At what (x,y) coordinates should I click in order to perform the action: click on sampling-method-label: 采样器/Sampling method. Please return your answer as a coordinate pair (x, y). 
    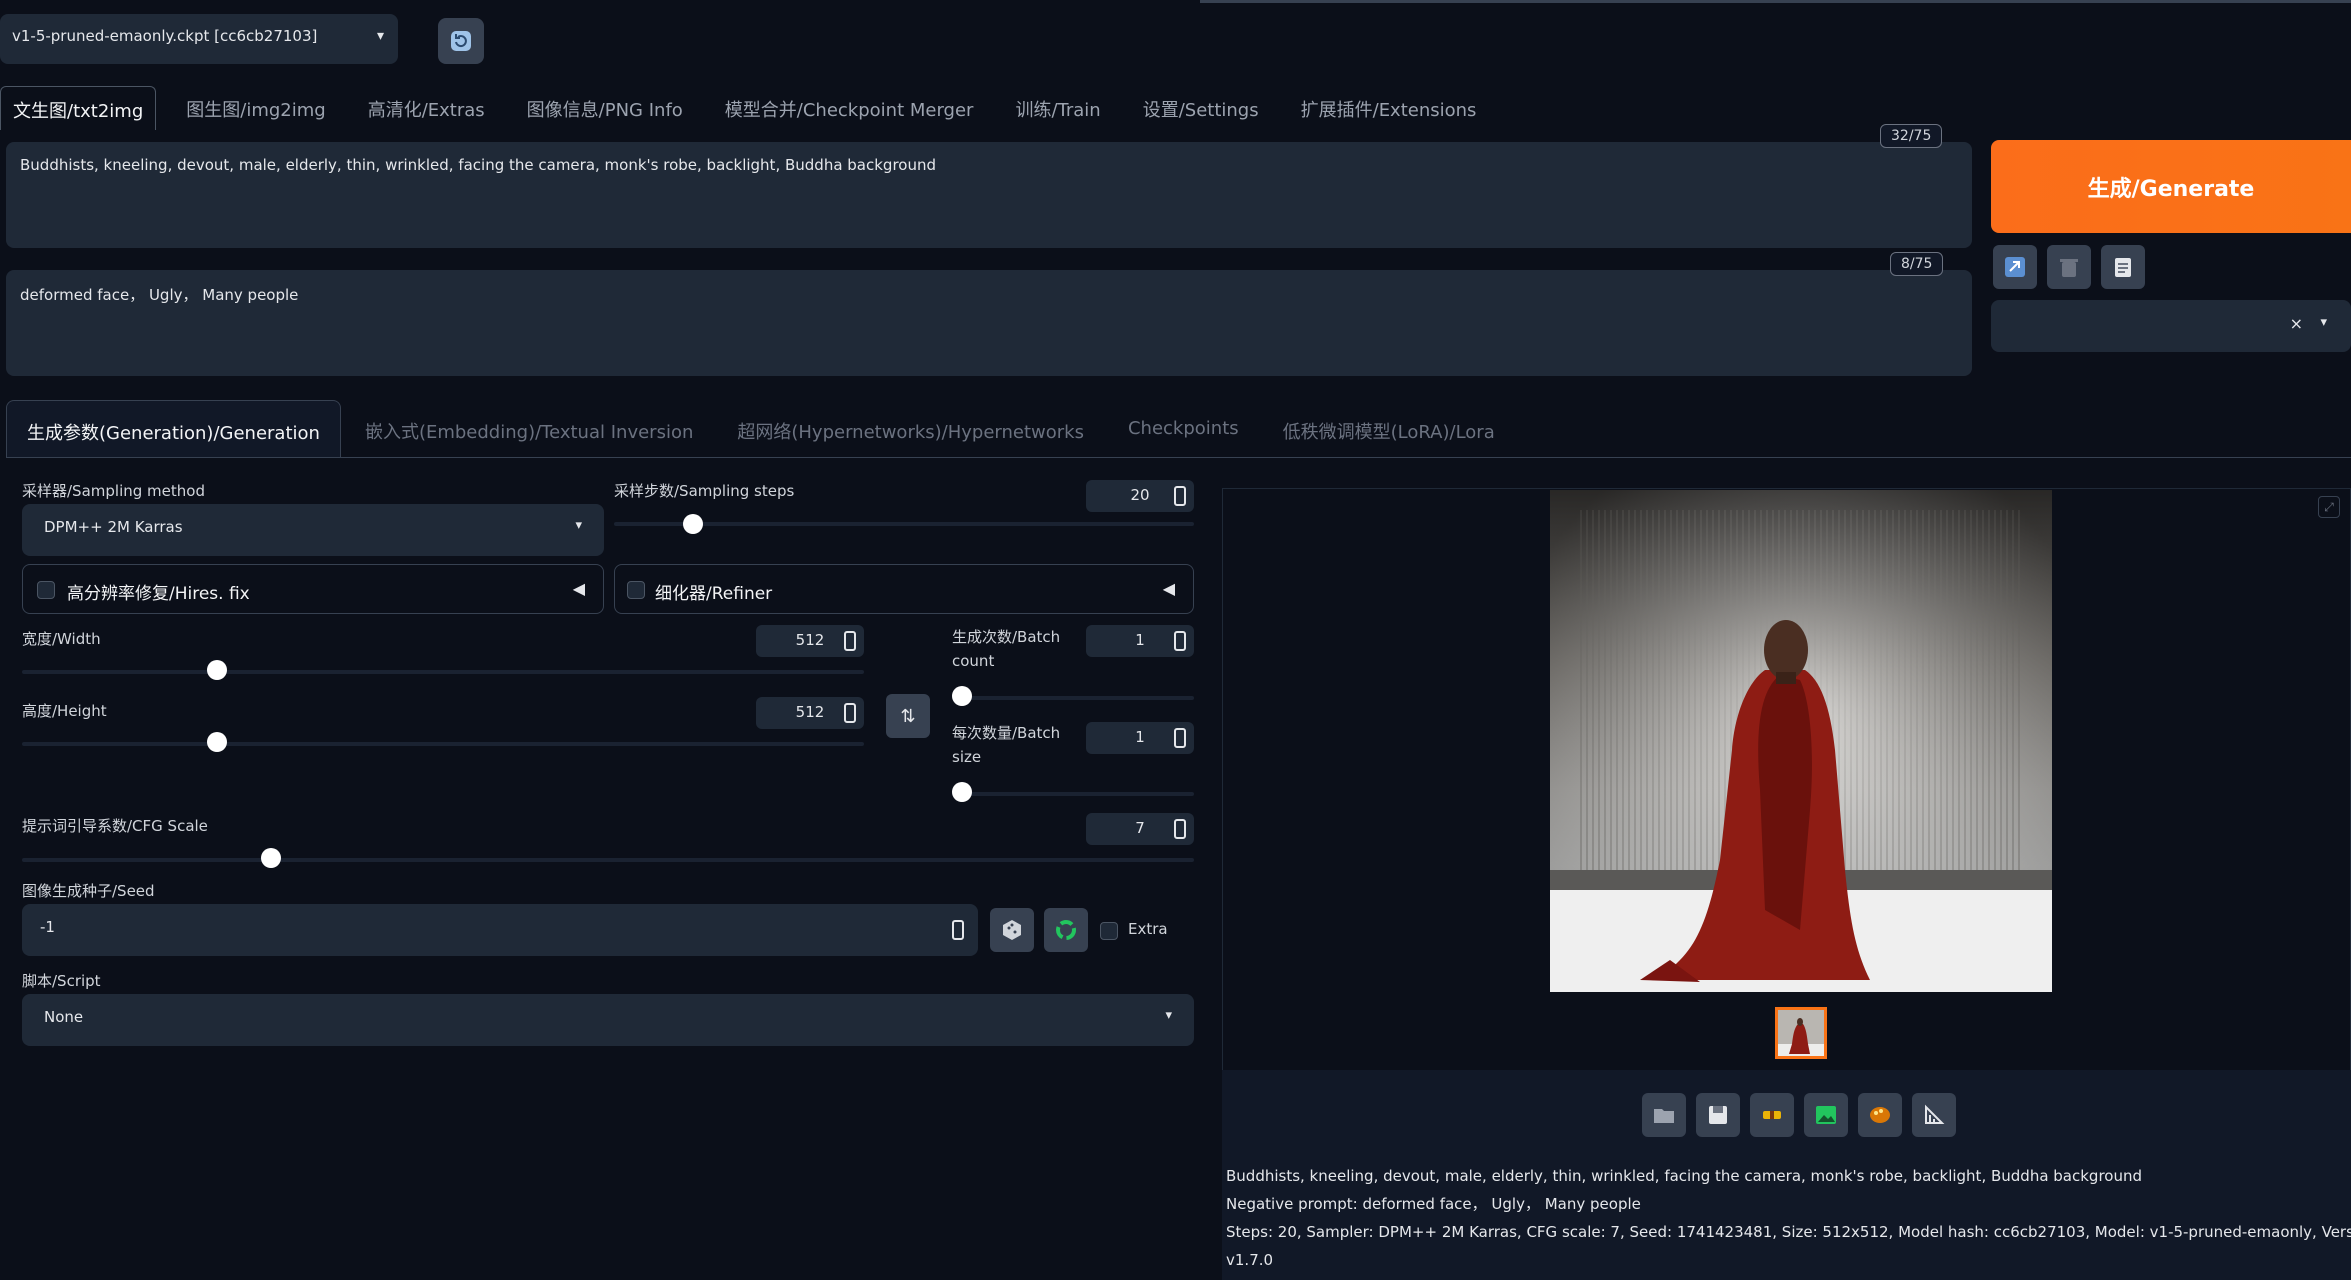
    Looking at the image, I should click on (113, 491).